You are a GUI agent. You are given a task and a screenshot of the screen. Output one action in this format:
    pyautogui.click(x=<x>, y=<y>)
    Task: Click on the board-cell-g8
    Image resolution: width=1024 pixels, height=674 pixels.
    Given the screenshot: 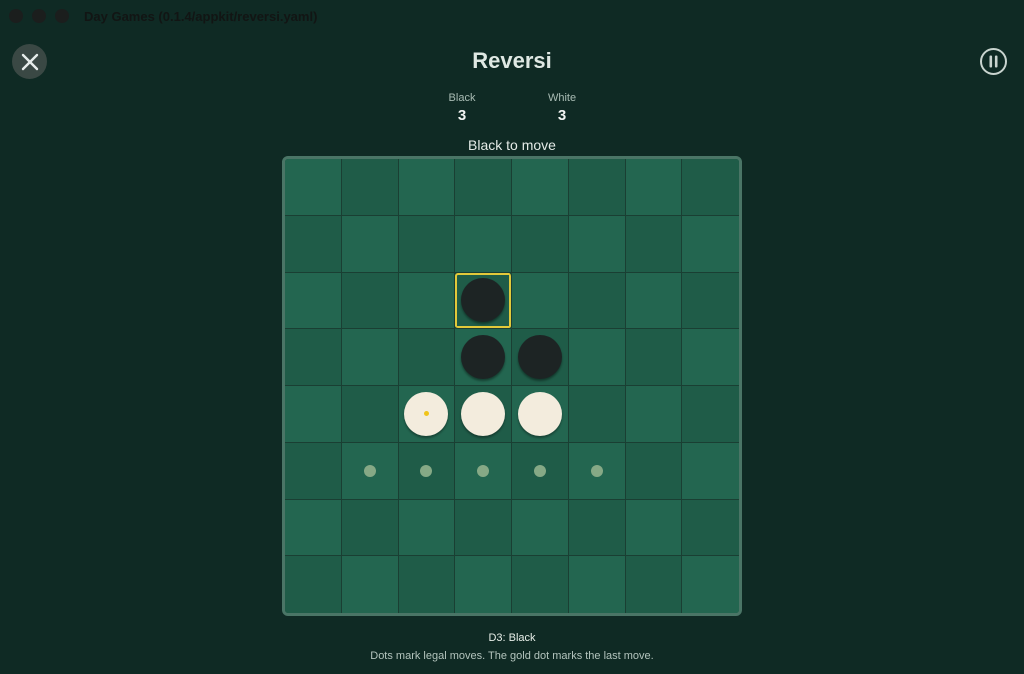 What is the action you would take?
    pyautogui.click(x=654, y=584)
    